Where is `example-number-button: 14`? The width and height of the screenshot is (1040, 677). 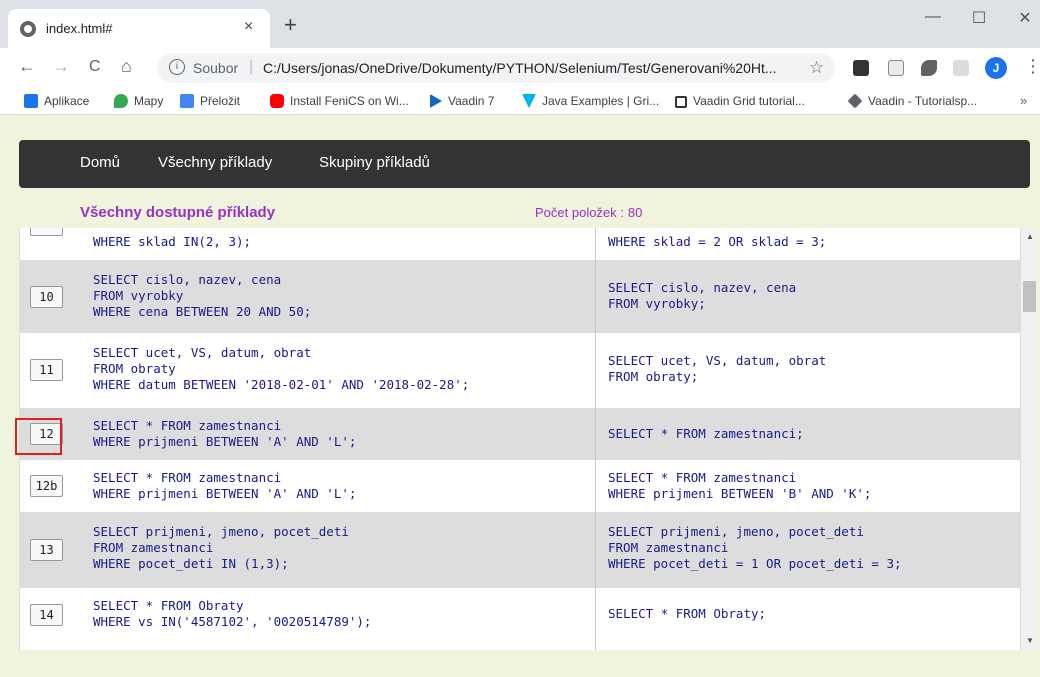 example-number-button: 14 is located at coordinates (46, 615).